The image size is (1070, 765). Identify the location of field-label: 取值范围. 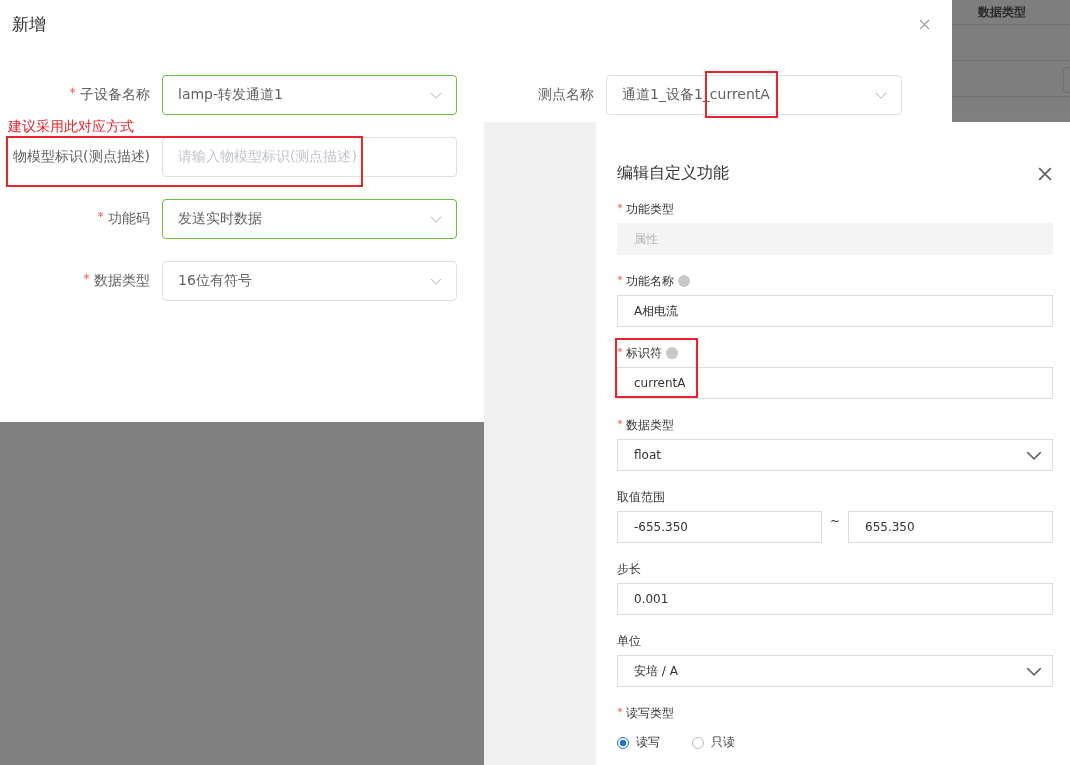
(641, 497).